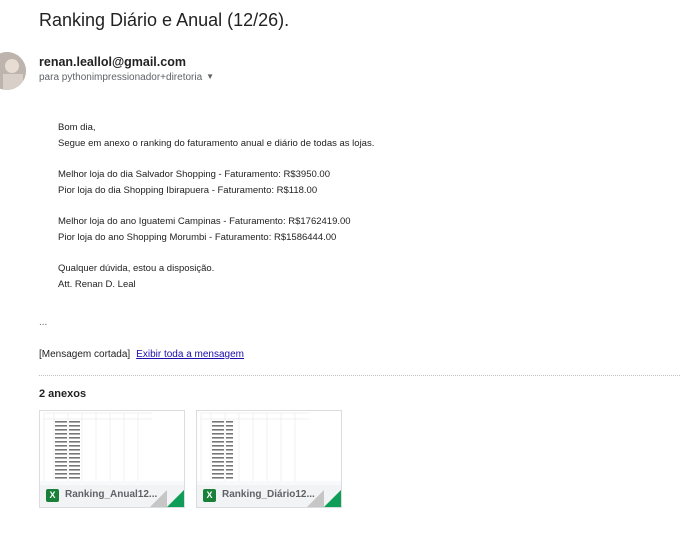 Image resolution: width=680 pixels, height=533 pixels. I want to click on attachments-divider, so click(359, 375).